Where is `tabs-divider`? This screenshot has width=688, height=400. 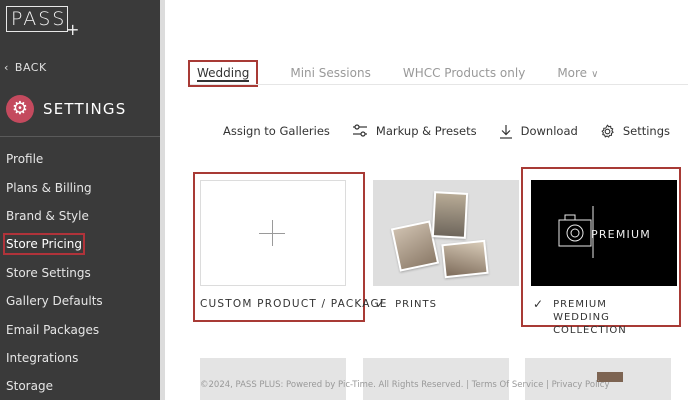
tabs-divider is located at coordinates (439, 84).